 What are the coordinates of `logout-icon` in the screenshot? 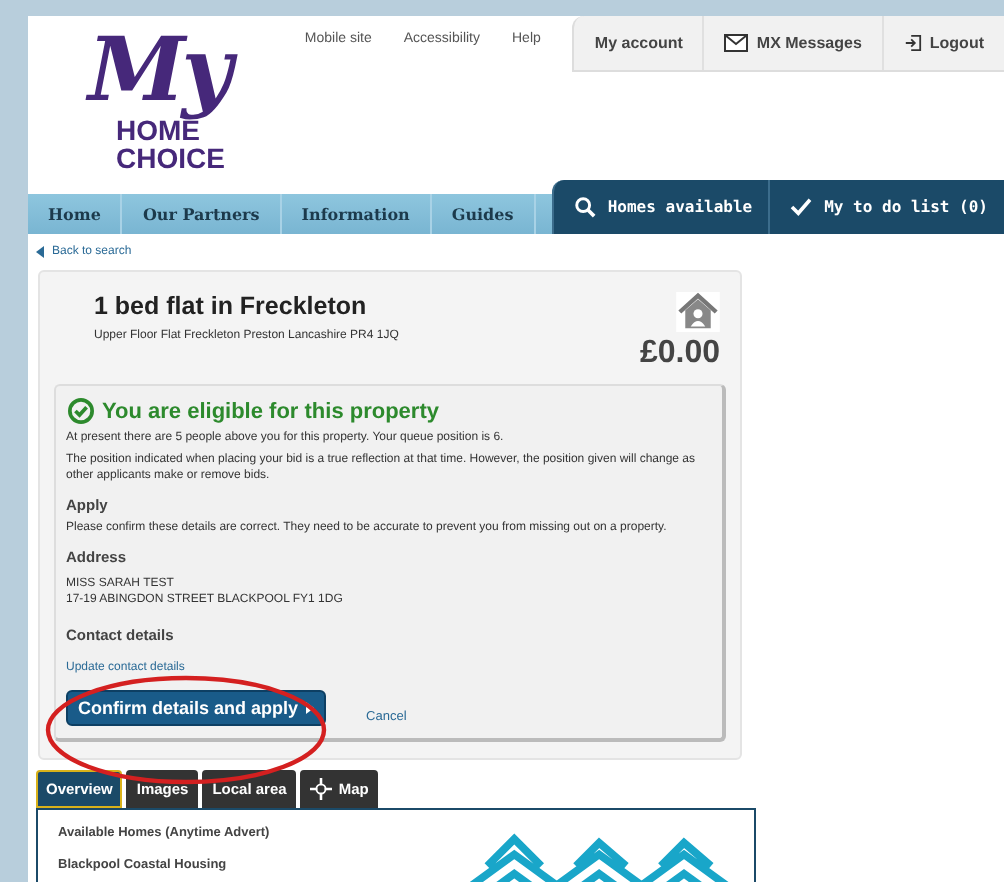 It's located at (912, 43).